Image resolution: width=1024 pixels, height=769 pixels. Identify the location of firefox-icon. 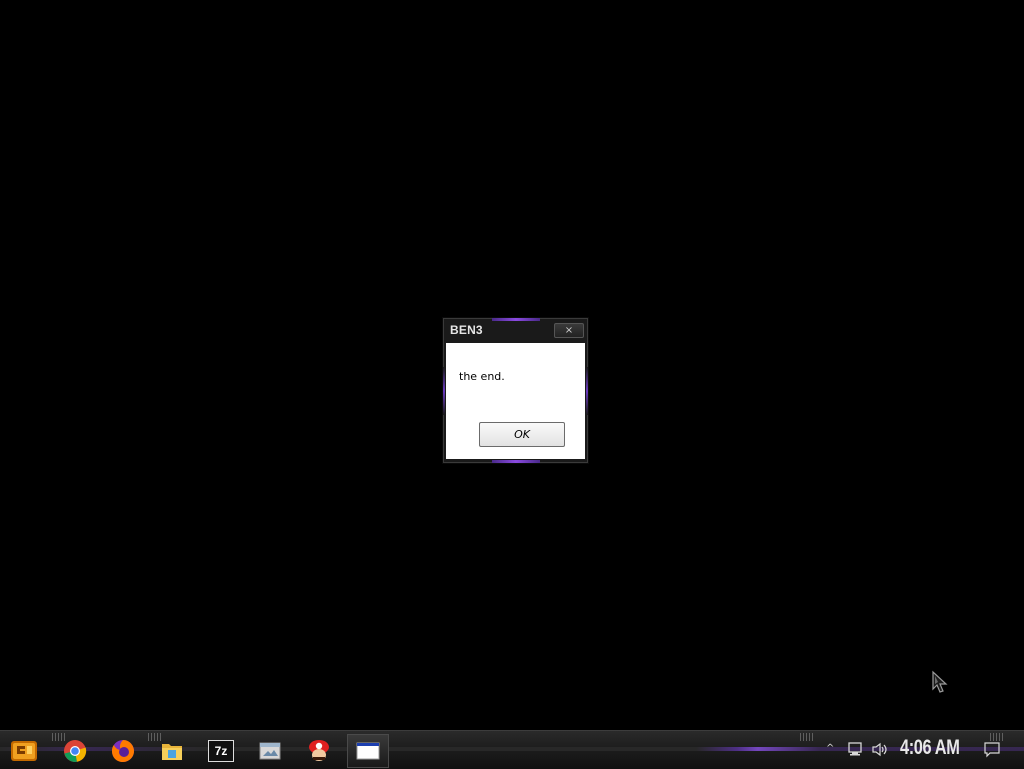
(123, 751).